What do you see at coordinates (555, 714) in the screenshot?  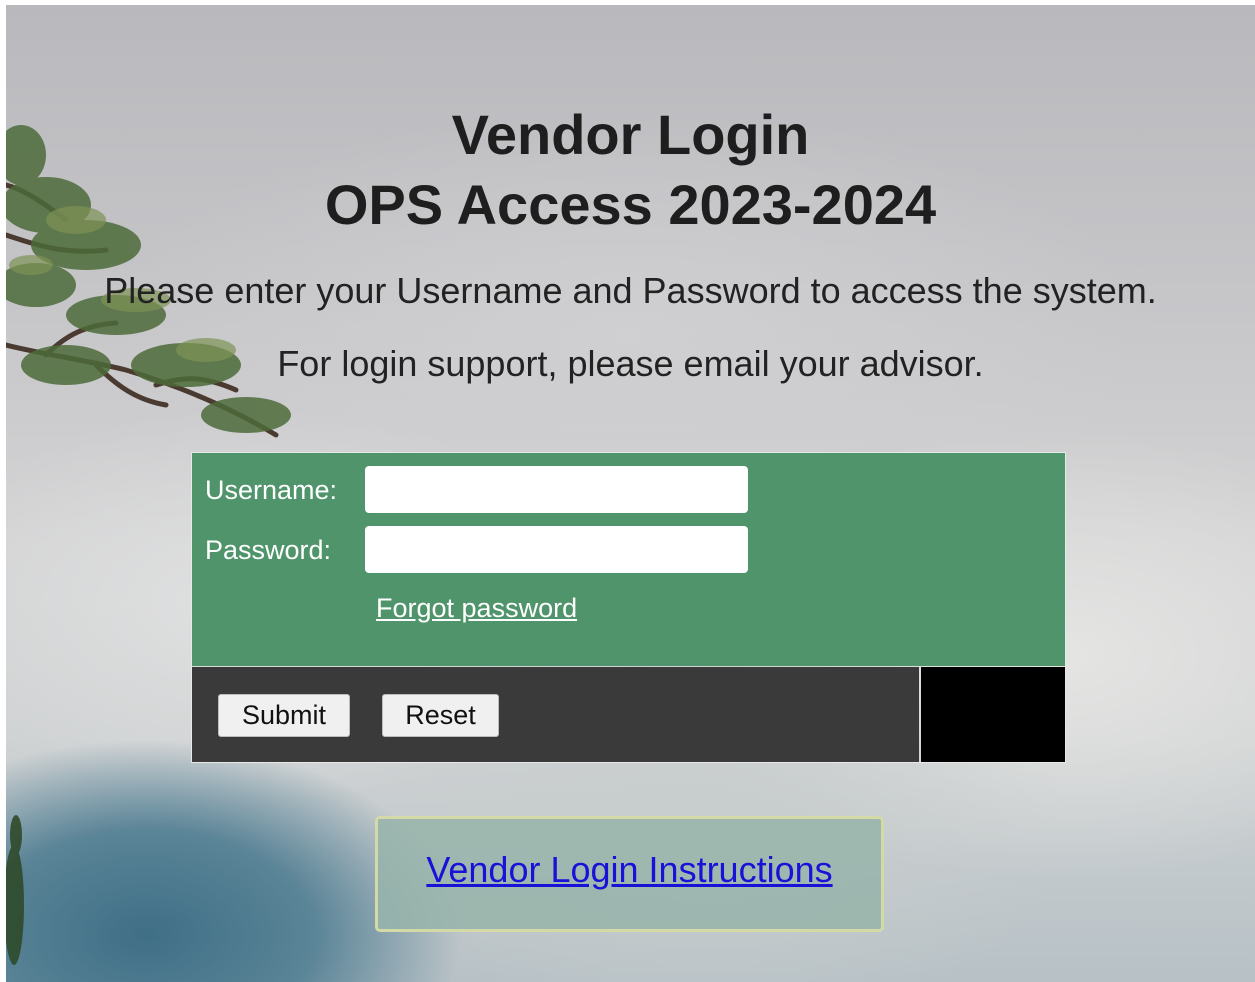 I see `button-bar: Submit Reset` at bounding box center [555, 714].